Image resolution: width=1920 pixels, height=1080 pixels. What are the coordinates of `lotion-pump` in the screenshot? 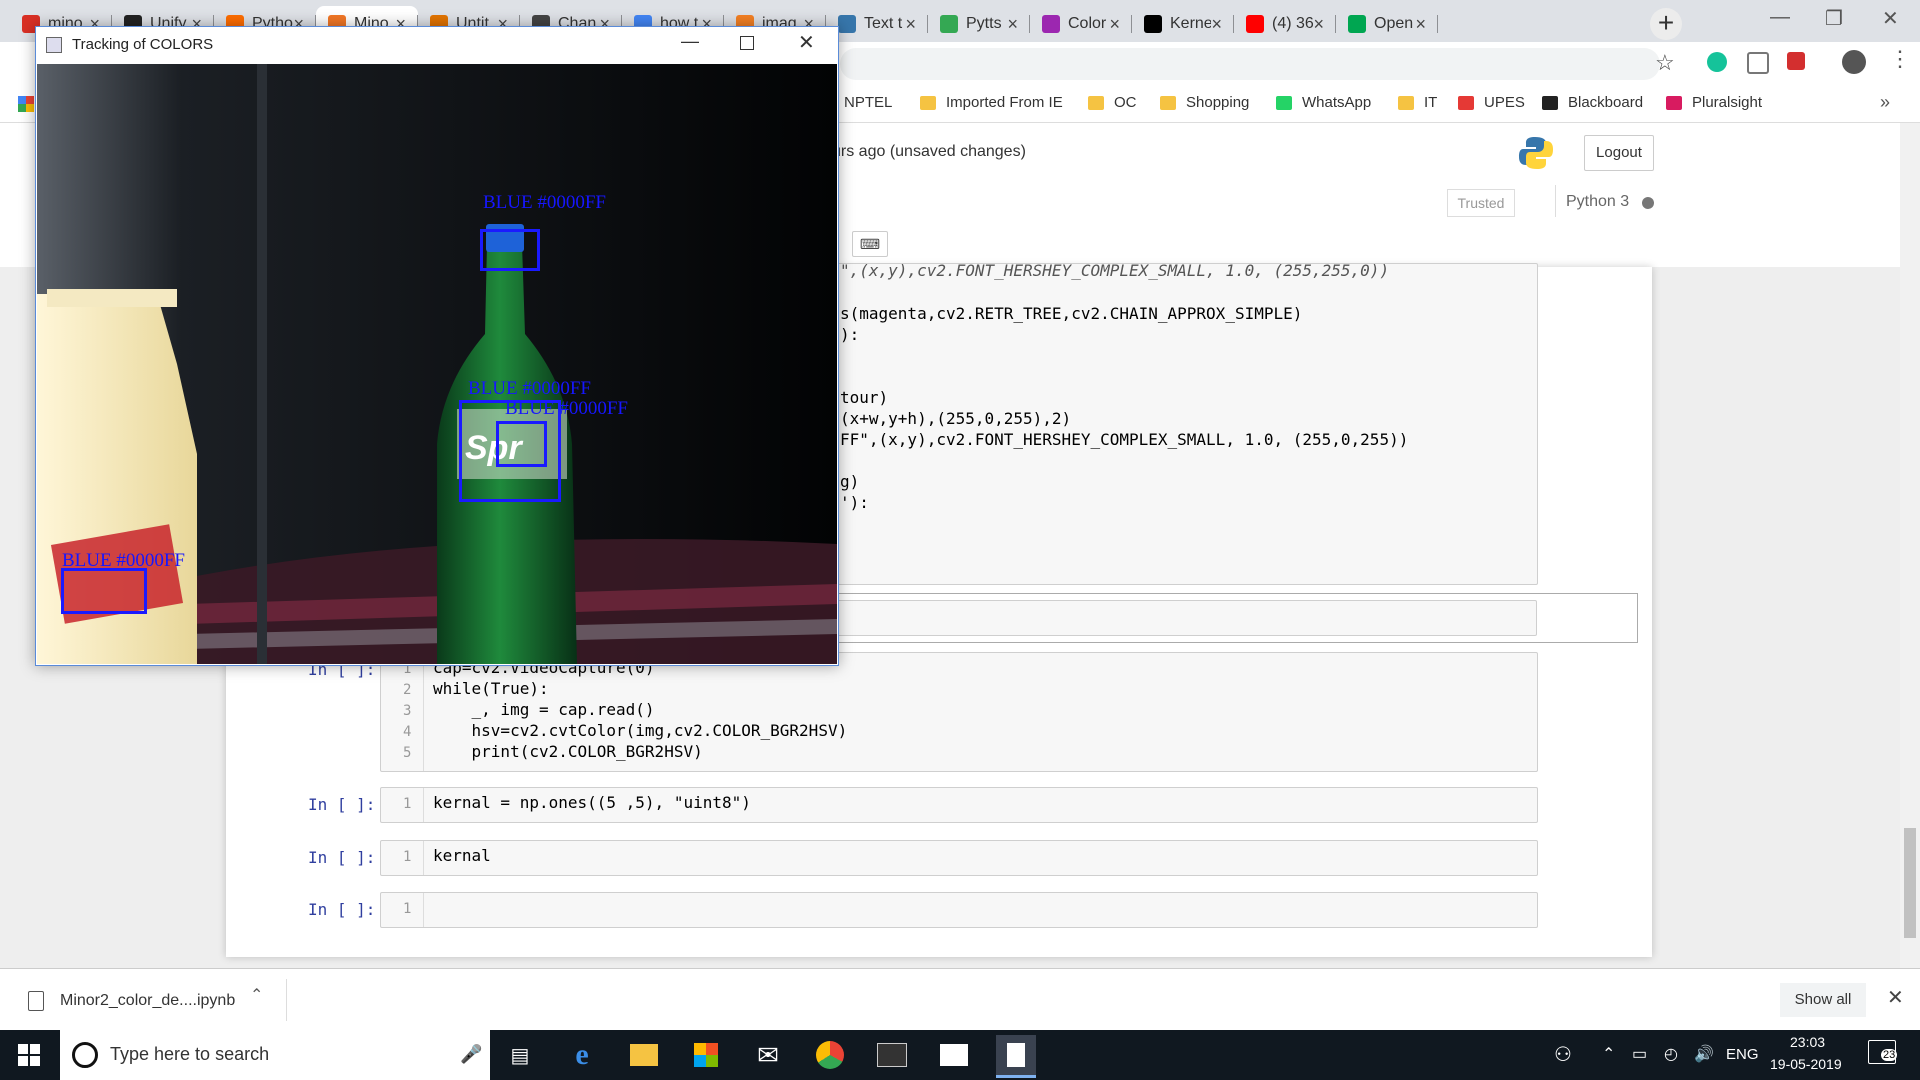 It's located at (112, 298).